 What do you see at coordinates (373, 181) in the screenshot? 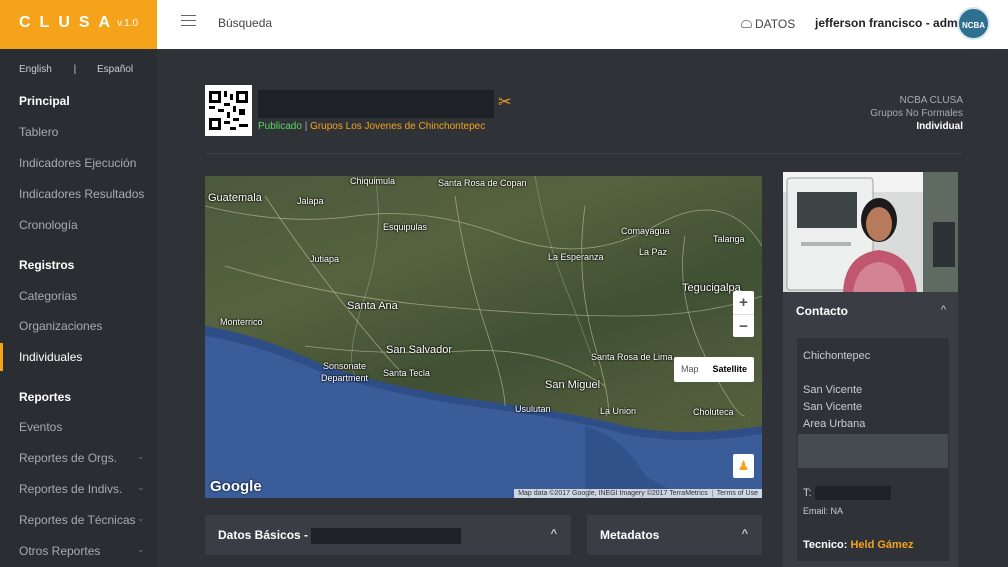
I see `map-label-chiquimula: Chiquimula` at bounding box center [373, 181].